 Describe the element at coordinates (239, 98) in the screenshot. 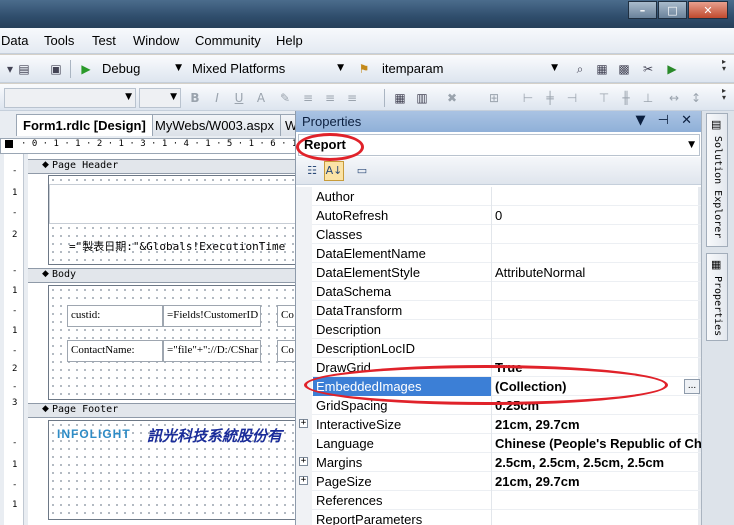

I see `underline-icon: U` at that location.